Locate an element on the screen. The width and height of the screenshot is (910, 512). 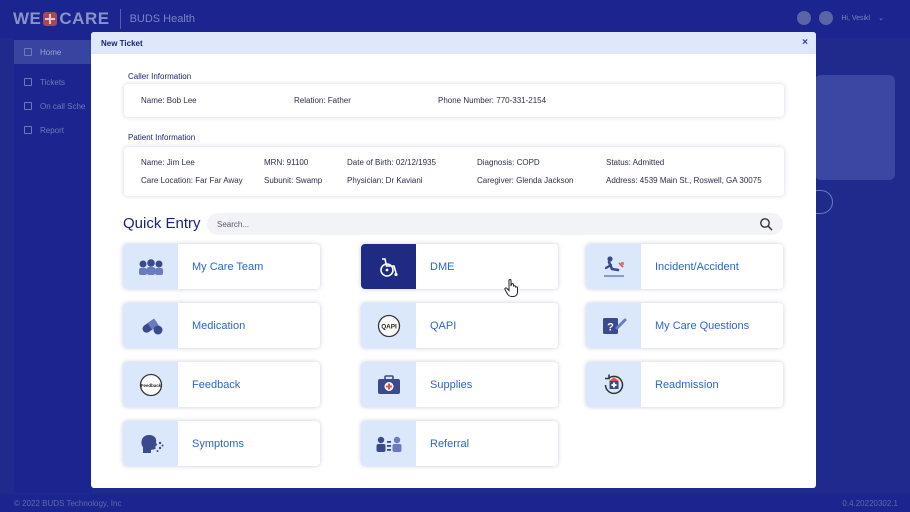
tile-incident-accident: Incident/Accident is located at coordinates (684, 266).